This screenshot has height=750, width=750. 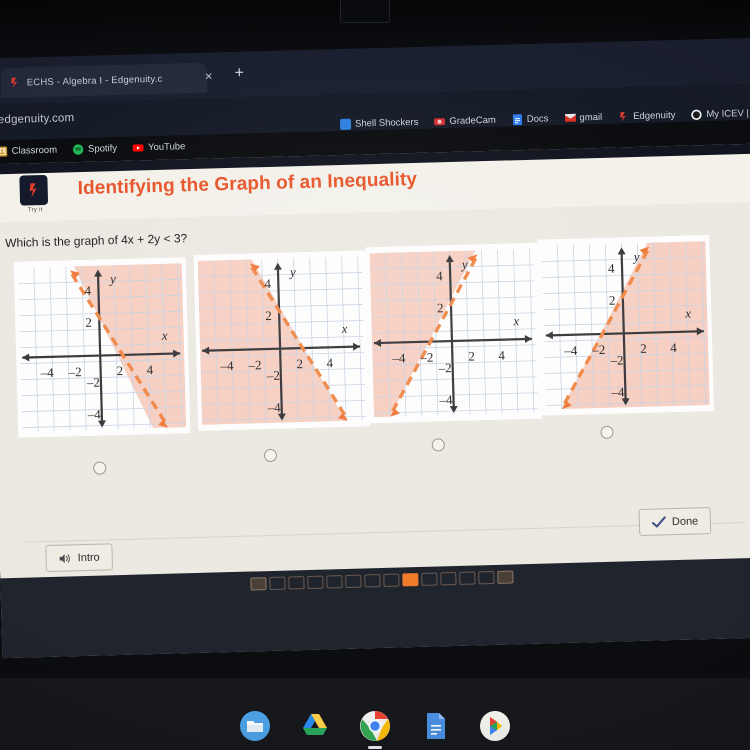 What do you see at coordinates (15, 83) in the screenshot?
I see `edgenuity-favicon` at bounding box center [15, 83].